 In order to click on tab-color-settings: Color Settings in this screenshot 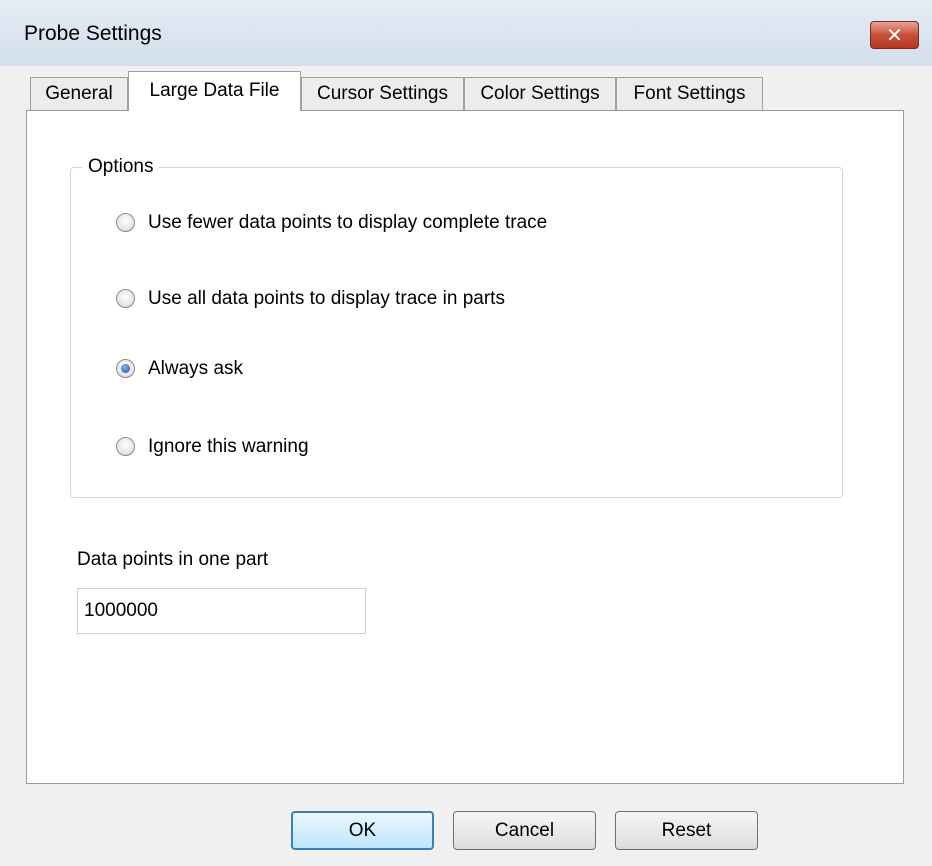, I will do `click(540, 93)`.